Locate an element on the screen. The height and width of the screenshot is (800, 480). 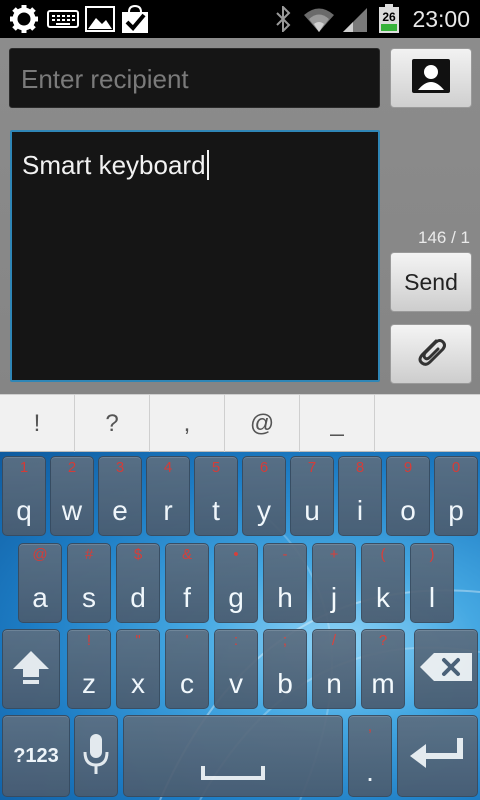
key-b: ; b is located at coordinates (285, 669).